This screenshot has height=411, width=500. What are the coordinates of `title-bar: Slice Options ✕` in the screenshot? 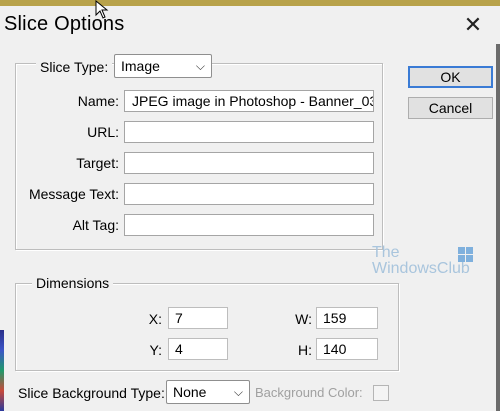 It's located at (250, 25).